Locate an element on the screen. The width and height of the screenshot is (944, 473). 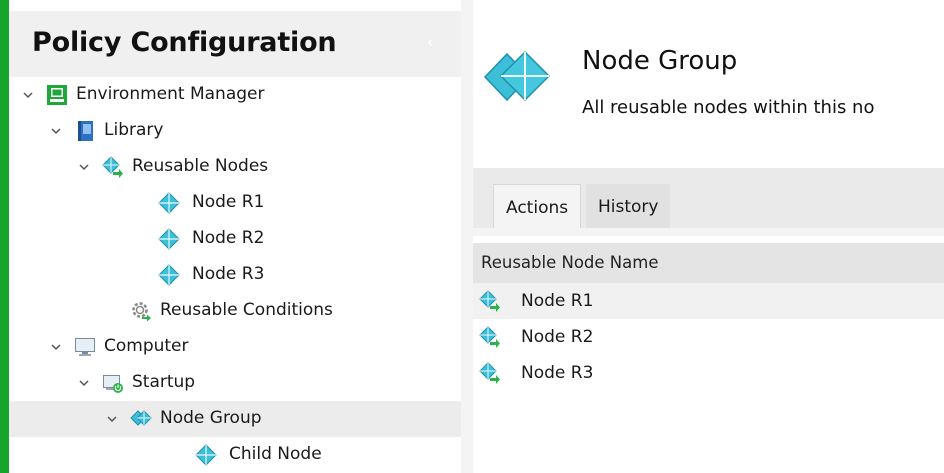
tree-item-computer: Computer is located at coordinates (235, 347).